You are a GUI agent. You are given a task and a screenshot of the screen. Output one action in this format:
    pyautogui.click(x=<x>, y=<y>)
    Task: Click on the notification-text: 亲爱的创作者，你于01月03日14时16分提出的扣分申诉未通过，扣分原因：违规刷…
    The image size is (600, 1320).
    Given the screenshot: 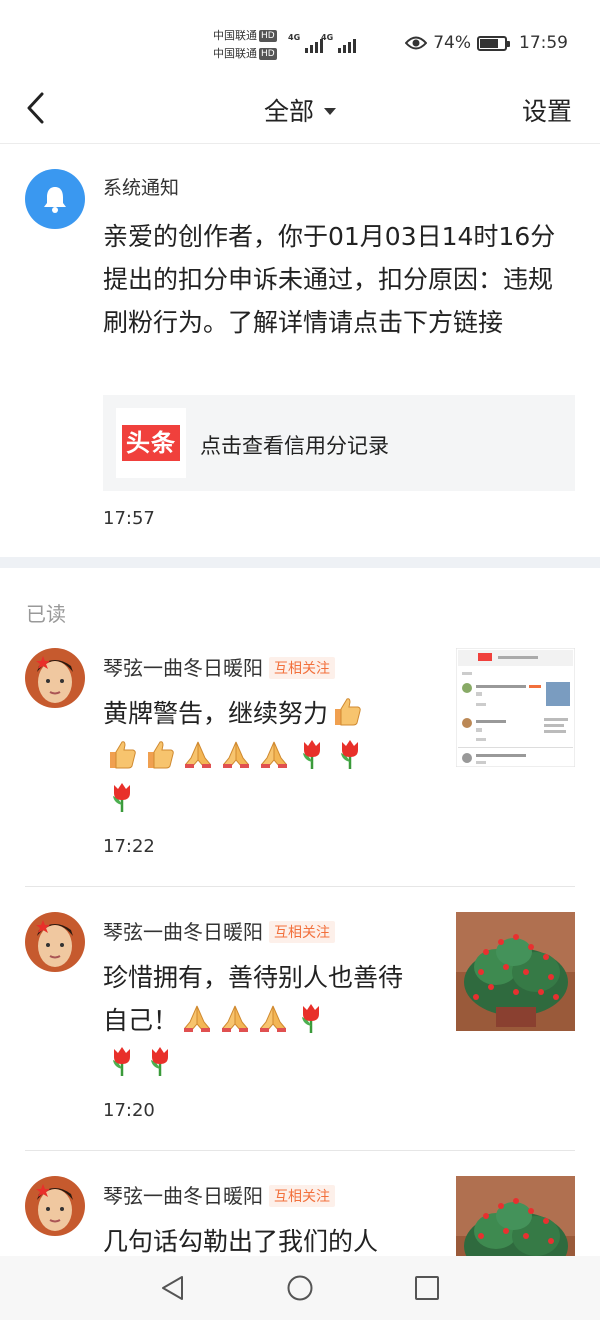 What is the action you would take?
    pyautogui.click(x=329, y=279)
    